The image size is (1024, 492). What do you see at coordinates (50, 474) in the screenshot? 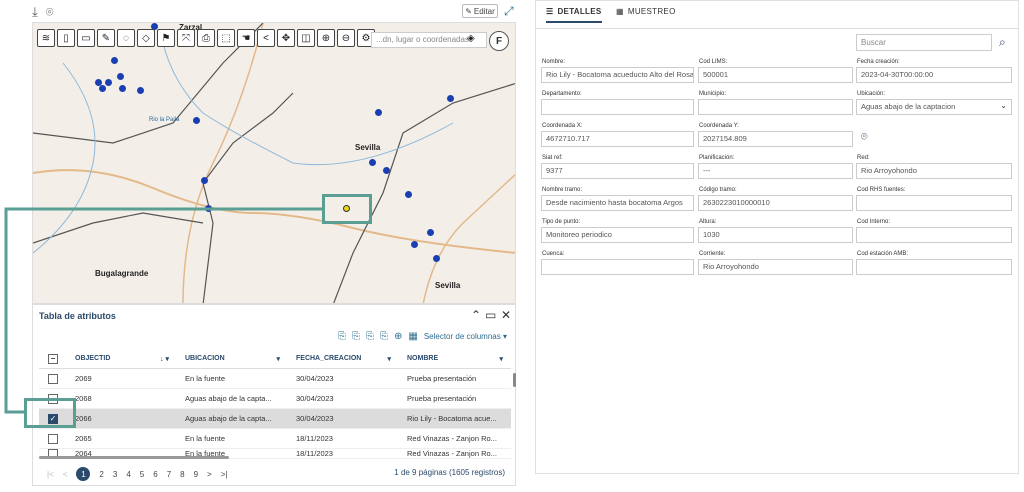
I see `first-page-icon: |<` at bounding box center [50, 474].